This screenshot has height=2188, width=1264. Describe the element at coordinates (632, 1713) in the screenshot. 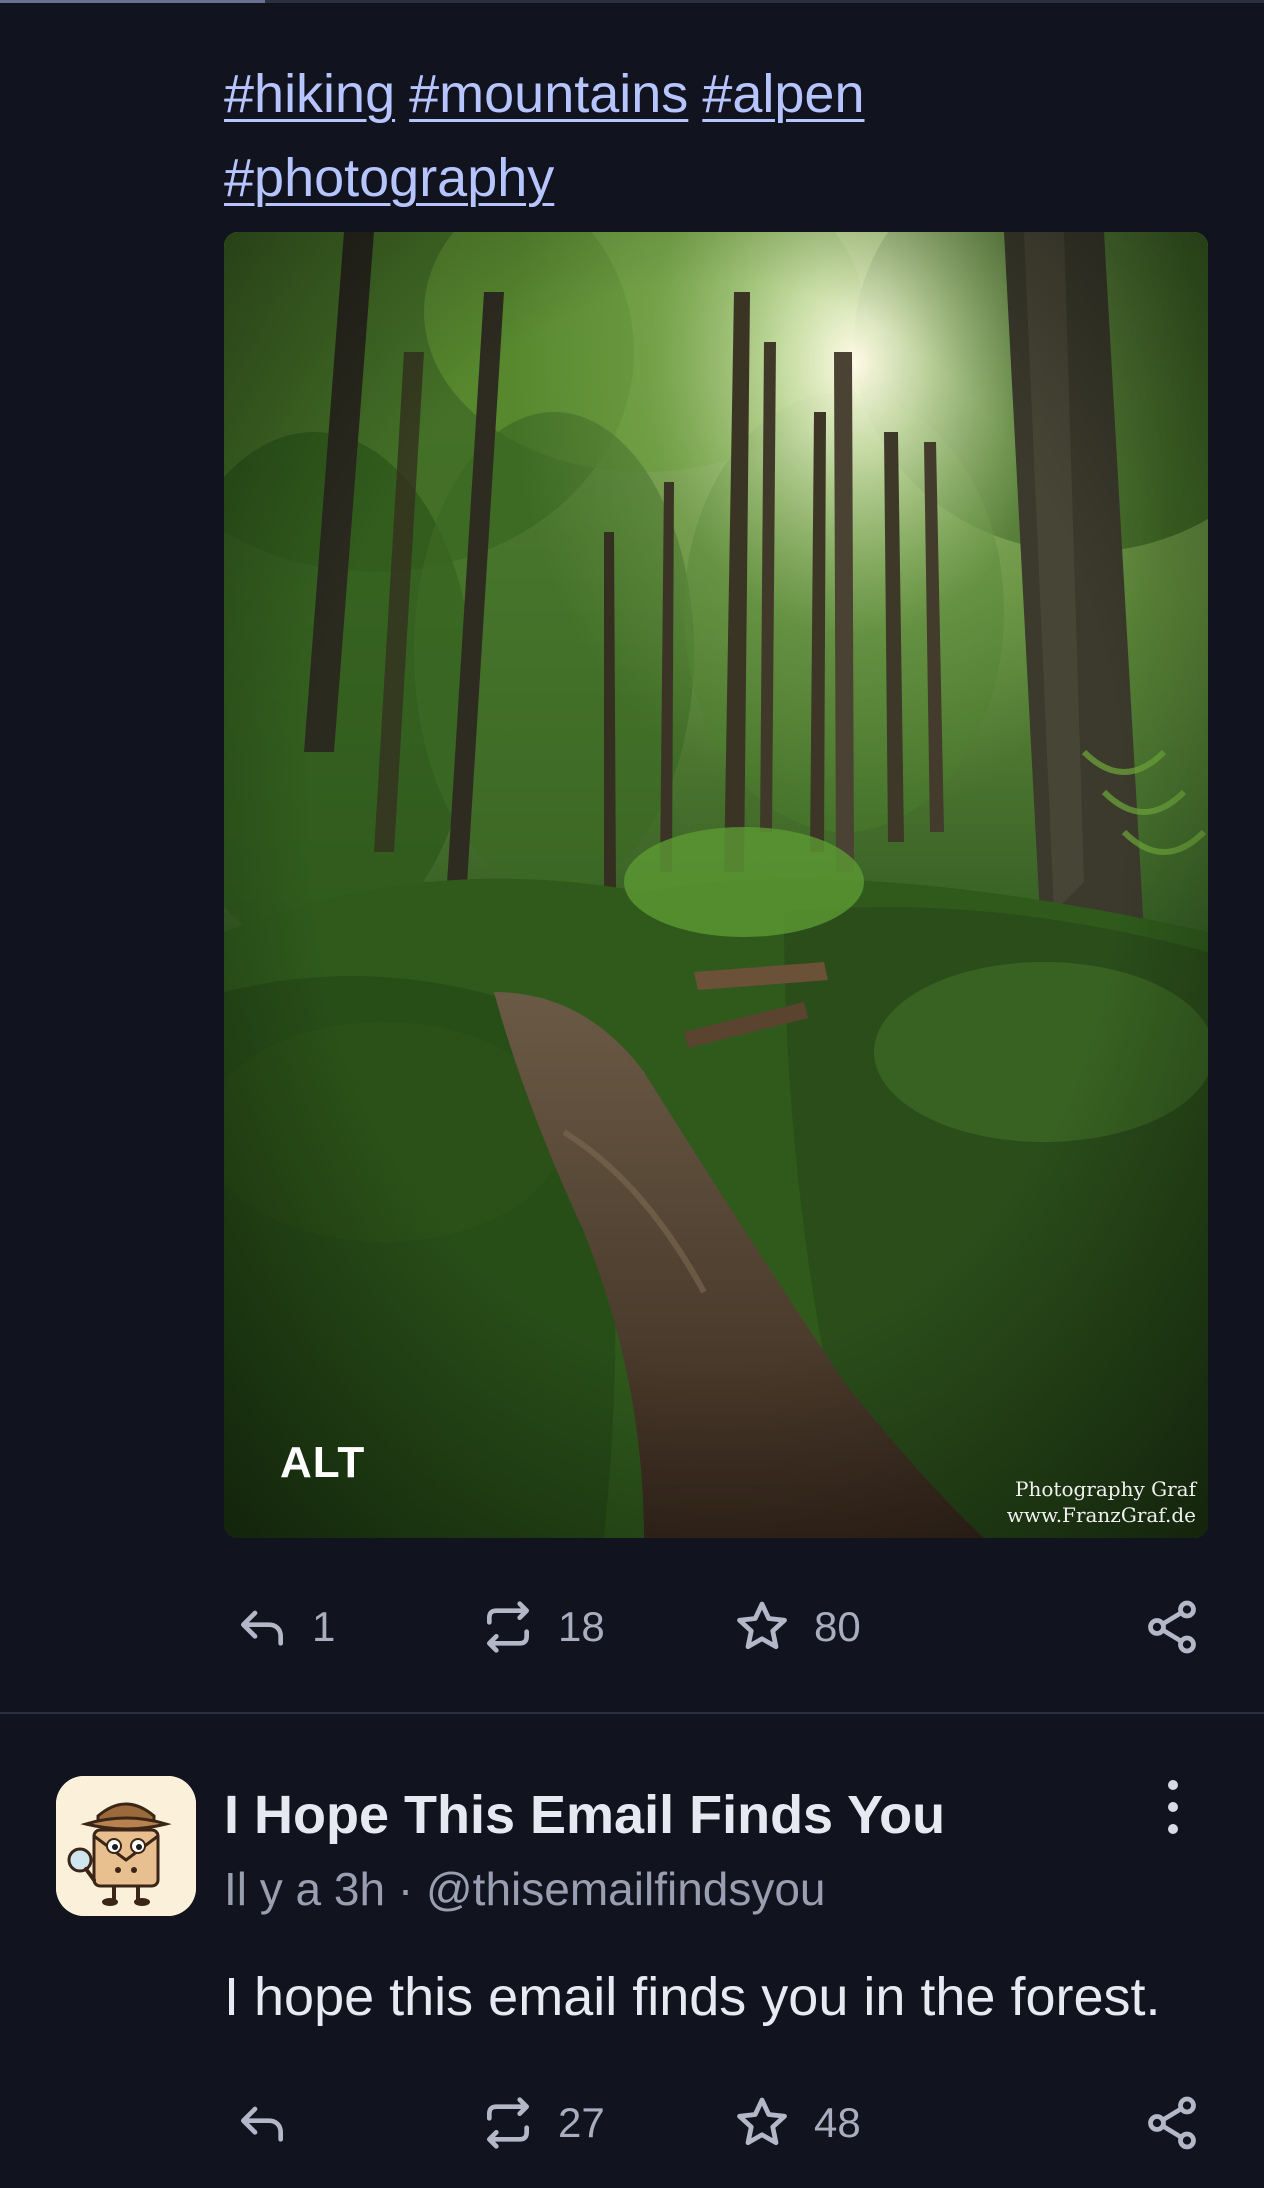

I see `post-divider` at that location.